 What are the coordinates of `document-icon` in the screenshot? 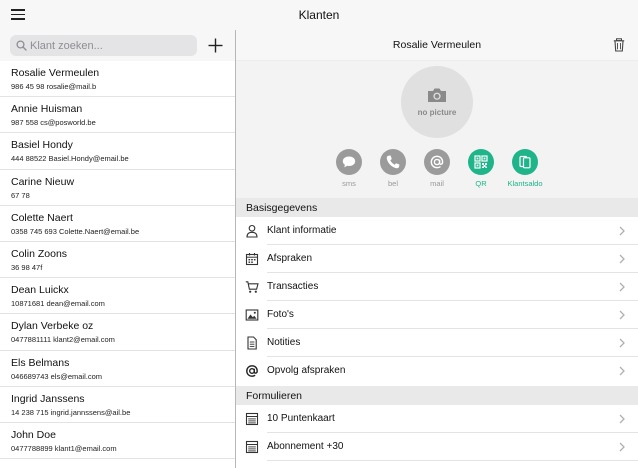 It's located at (252, 343).